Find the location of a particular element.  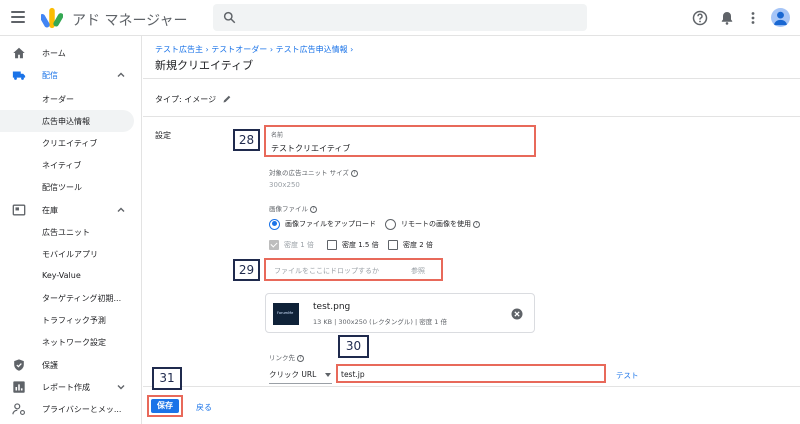

home-icon is located at coordinates (19, 53).